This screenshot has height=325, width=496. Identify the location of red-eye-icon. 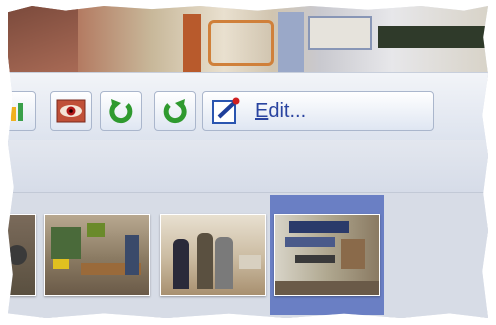
(71, 111).